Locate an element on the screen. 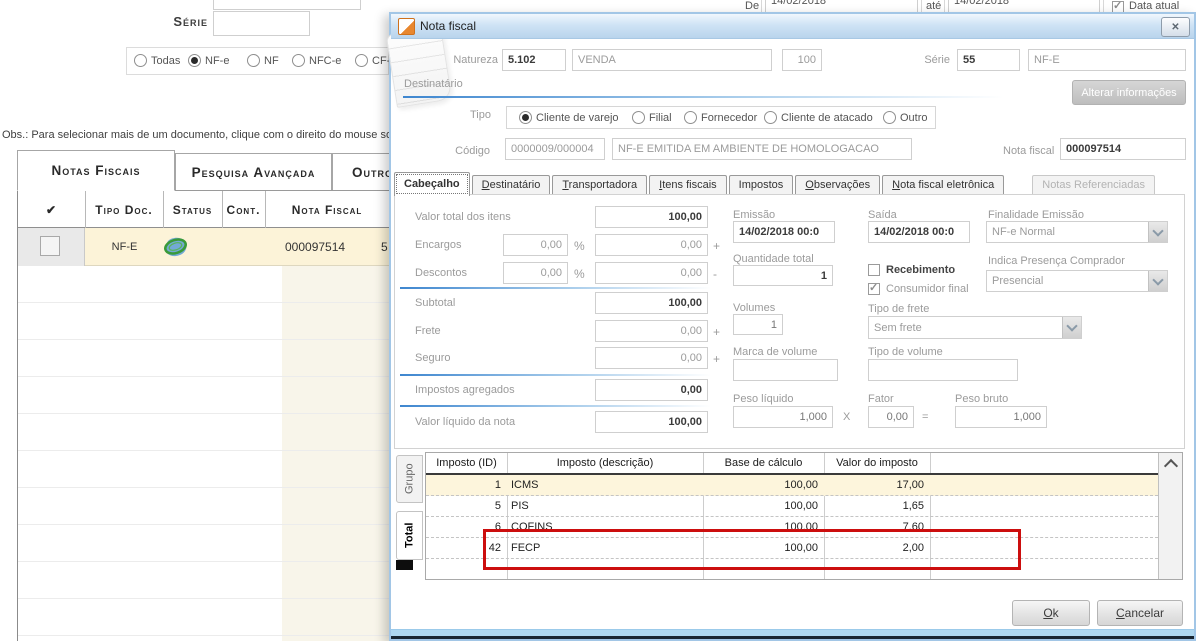 This screenshot has width=1196, height=641. tab-cabecalho: Cabeçalho is located at coordinates (432, 184).